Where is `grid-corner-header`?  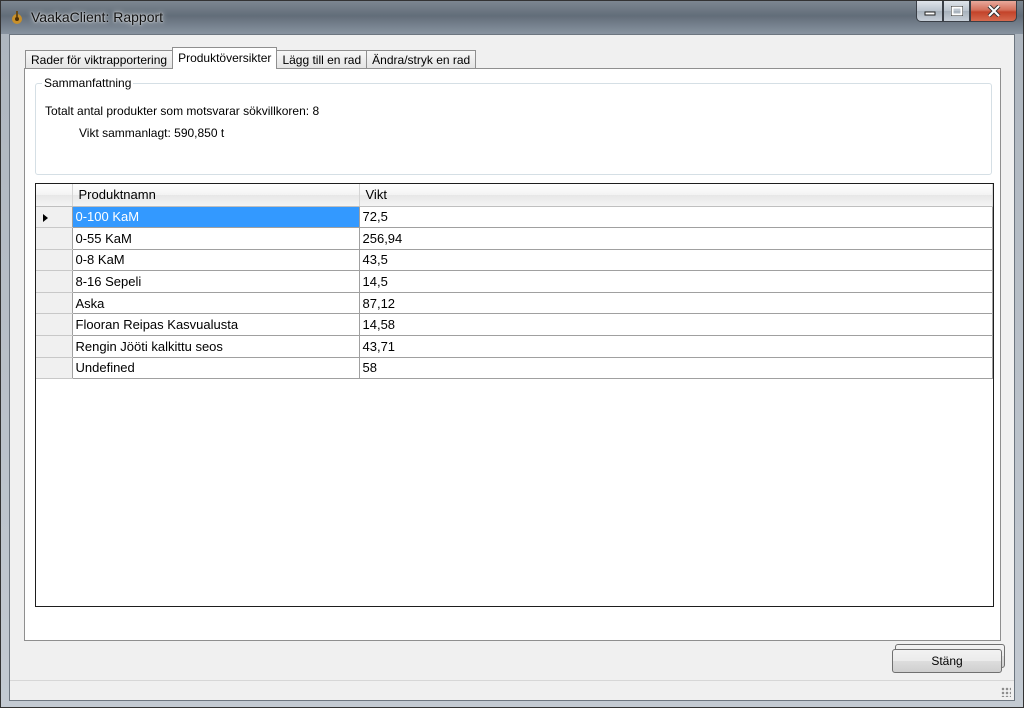 grid-corner-header is located at coordinates (54, 195).